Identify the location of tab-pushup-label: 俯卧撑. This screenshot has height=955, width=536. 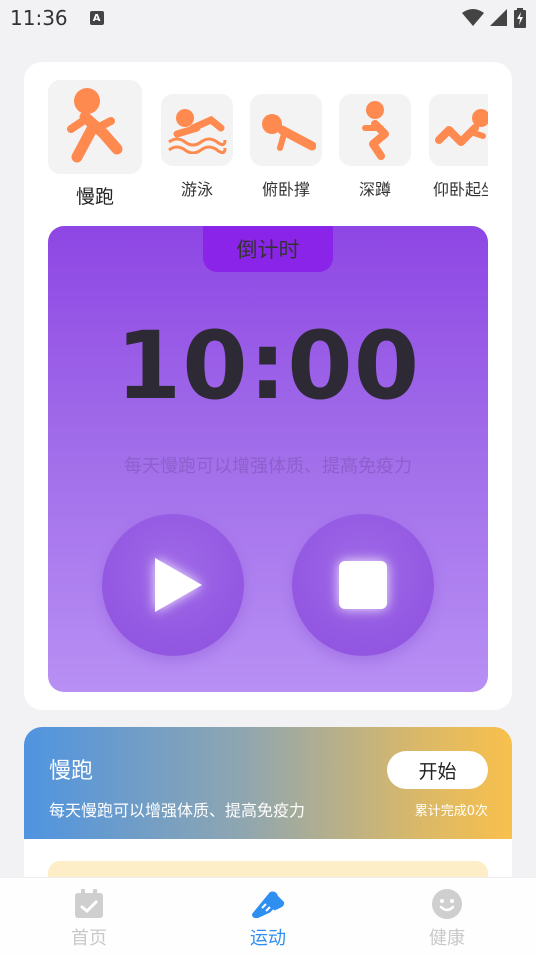
(285, 189).